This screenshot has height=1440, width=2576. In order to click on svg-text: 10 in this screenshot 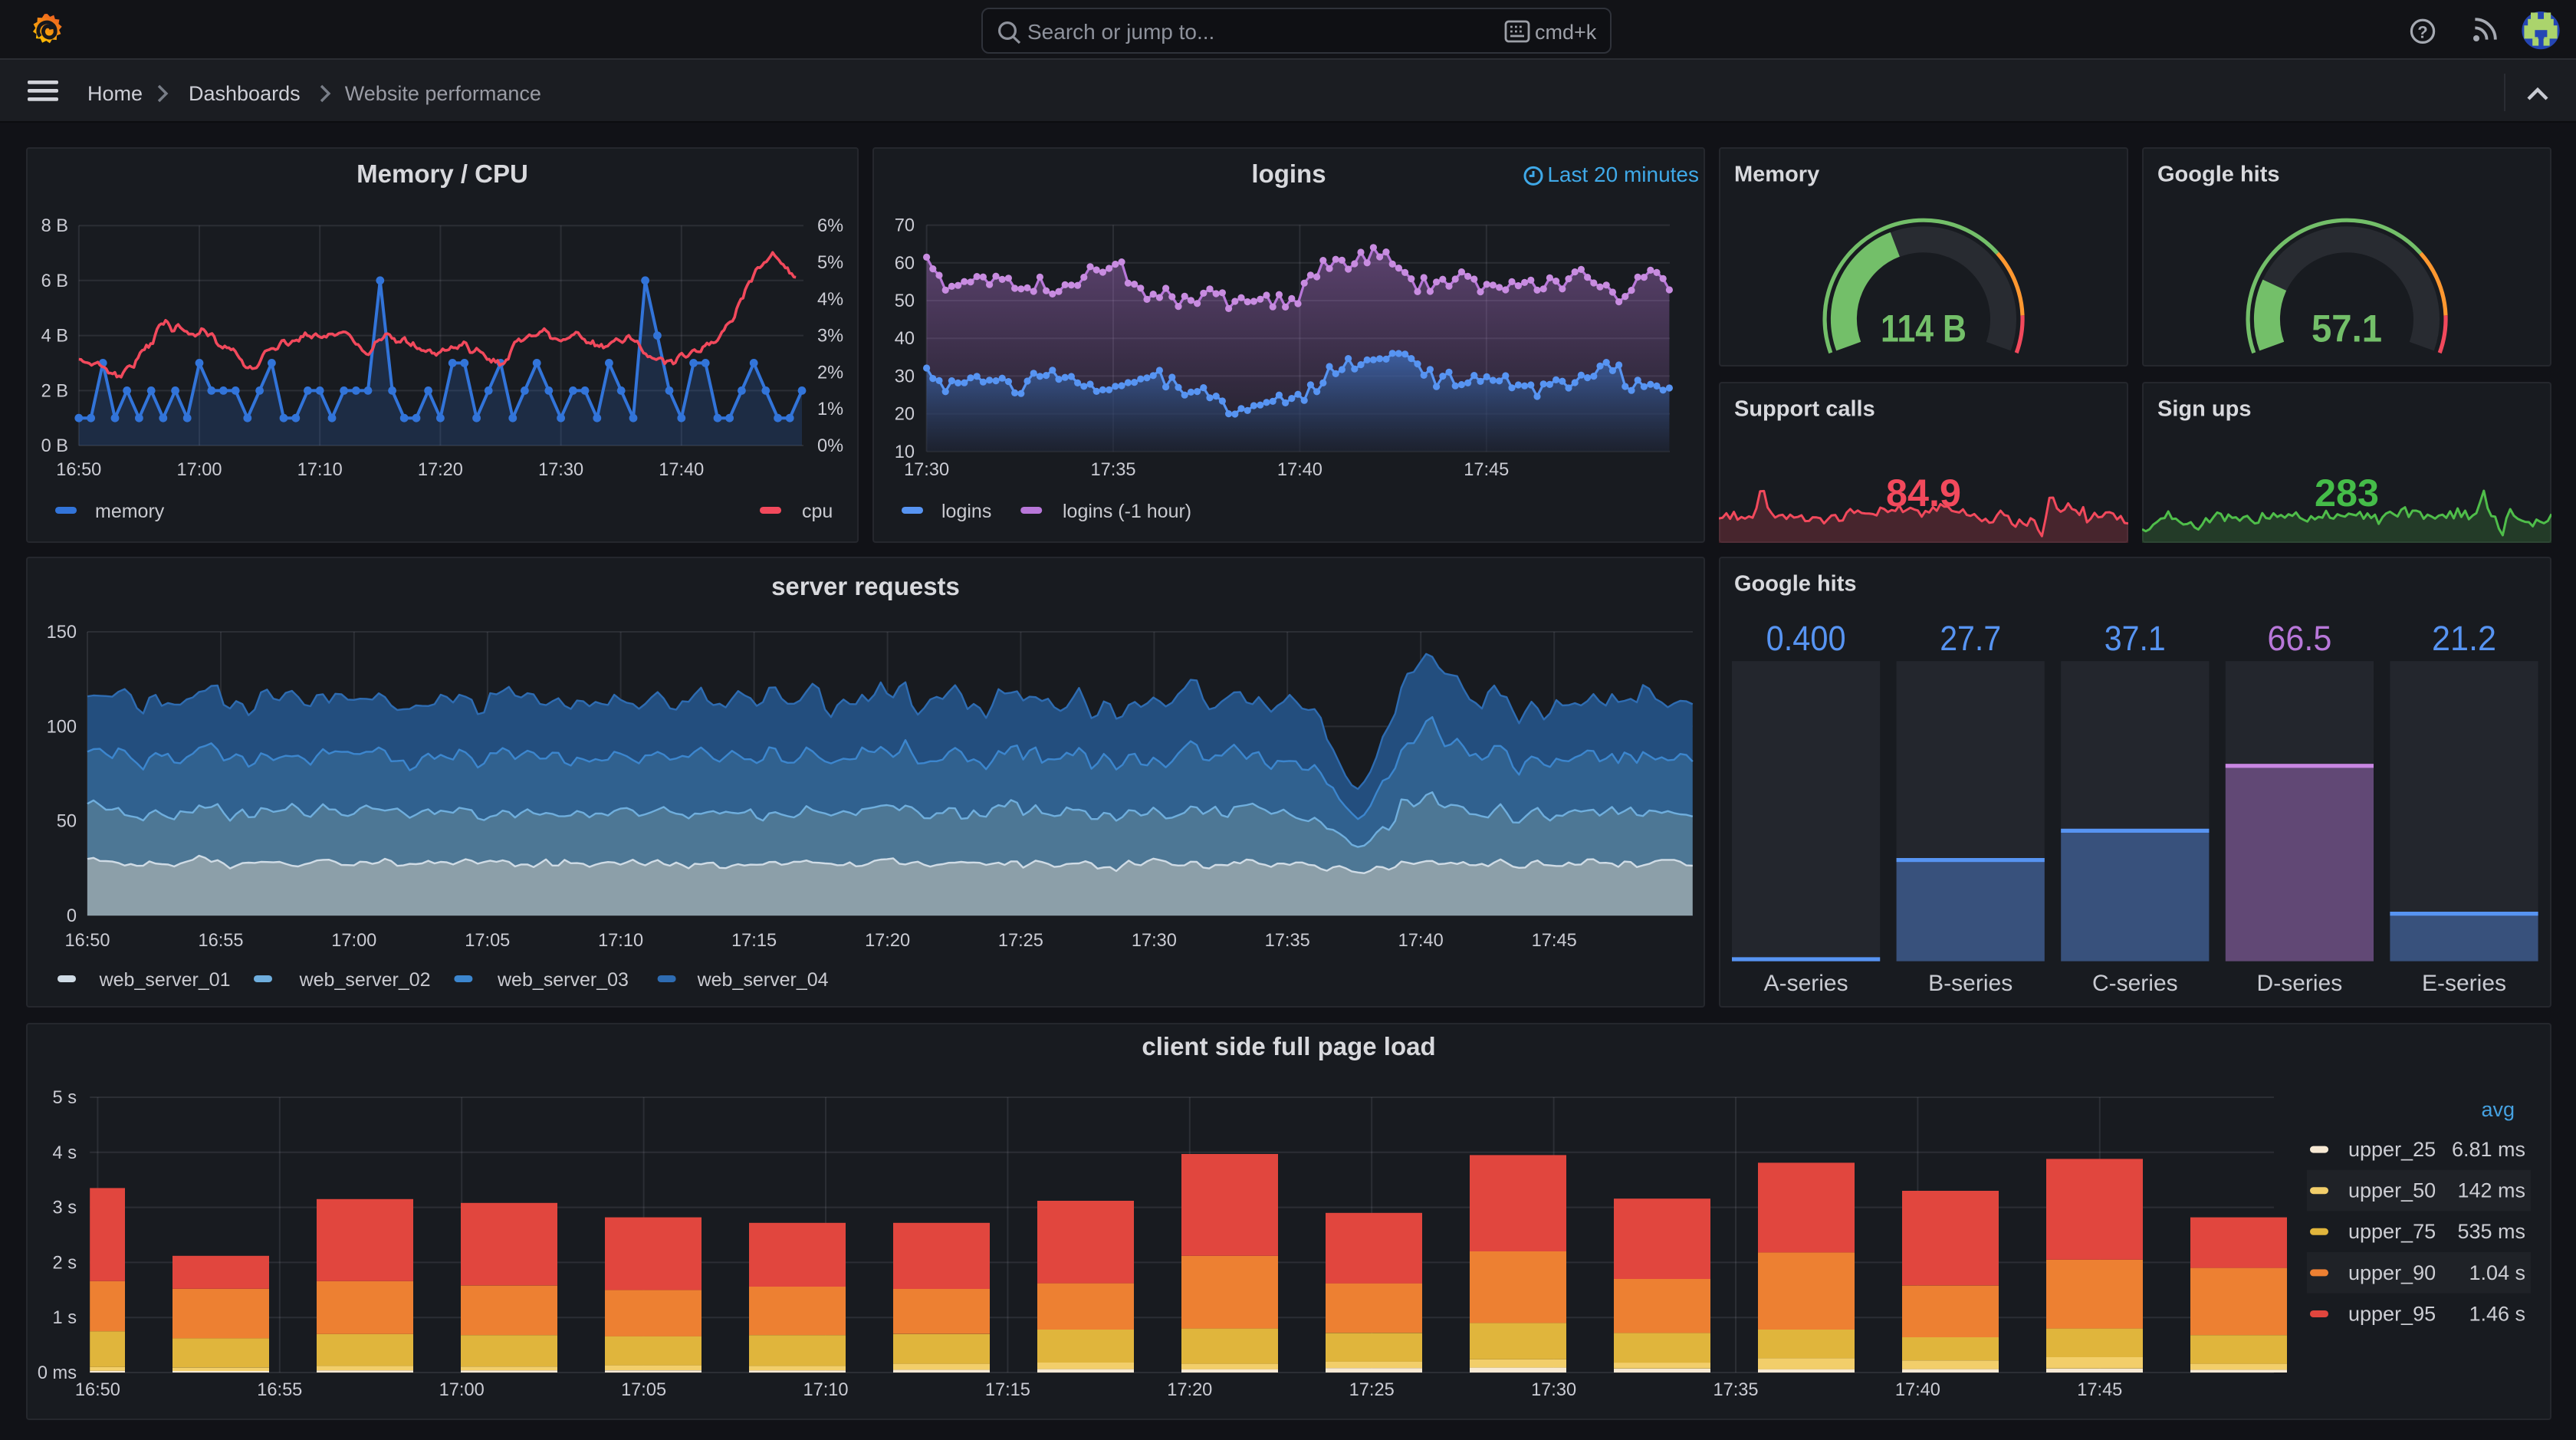, I will do `click(904, 452)`.